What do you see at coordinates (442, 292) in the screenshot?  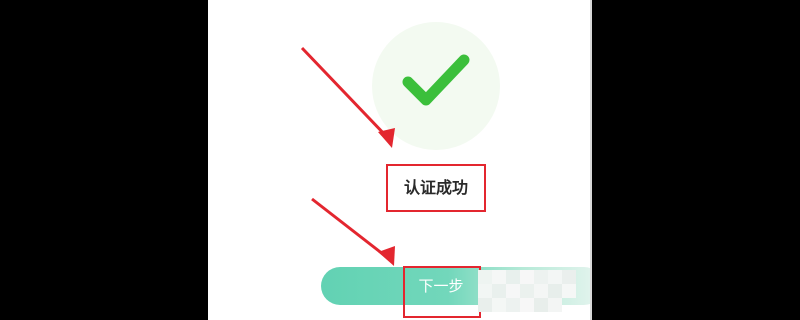 I see `next-step-highlight-box` at bounding box center [442, 292].